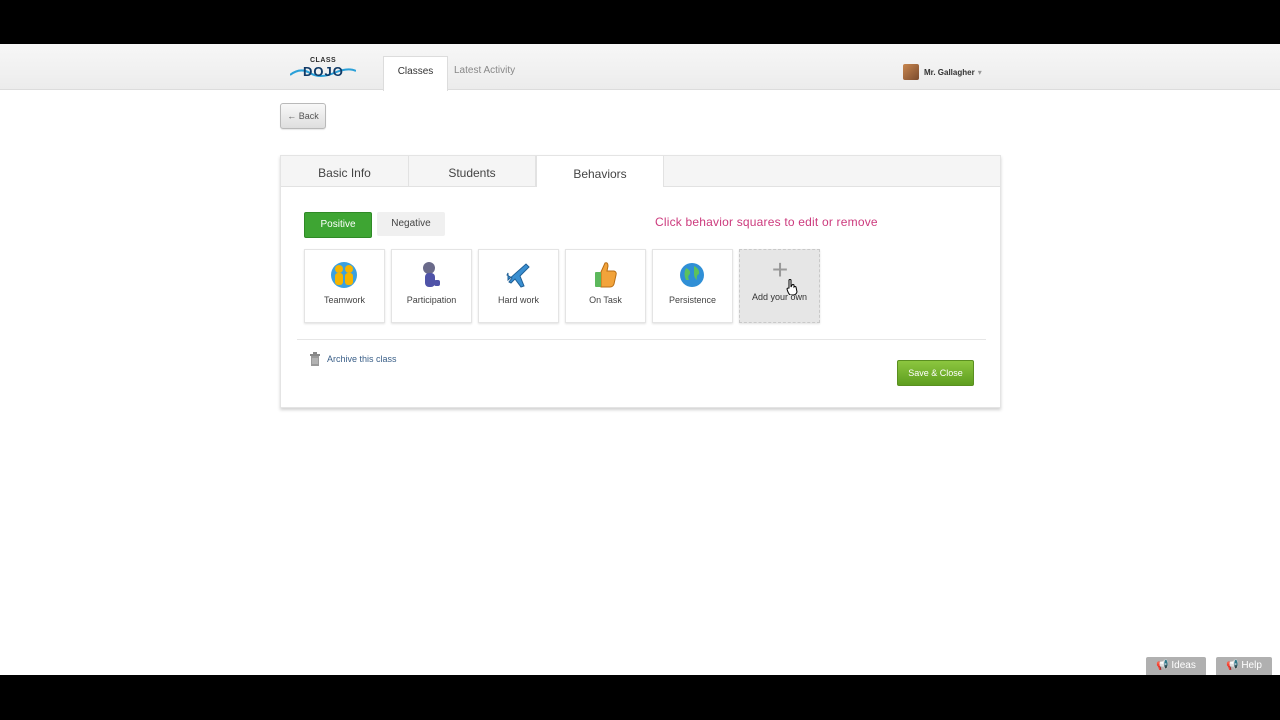  I want to click on logo-class-text: CLASS, so click(323, 60).